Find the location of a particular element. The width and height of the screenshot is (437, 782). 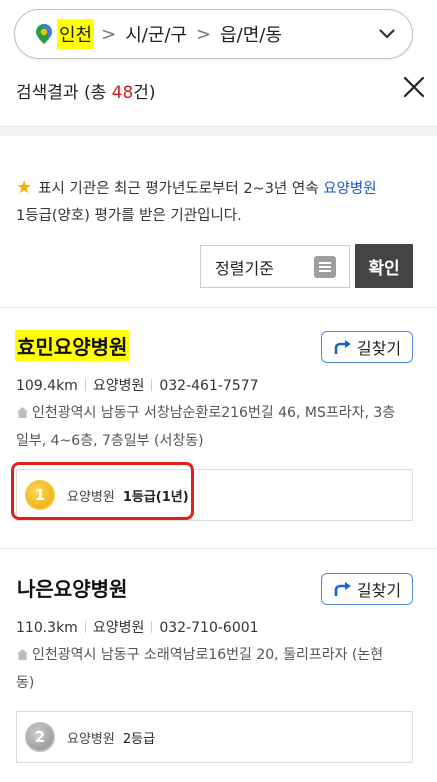

phone-number: 032-461-7577 is located at coordinates (208, 386).